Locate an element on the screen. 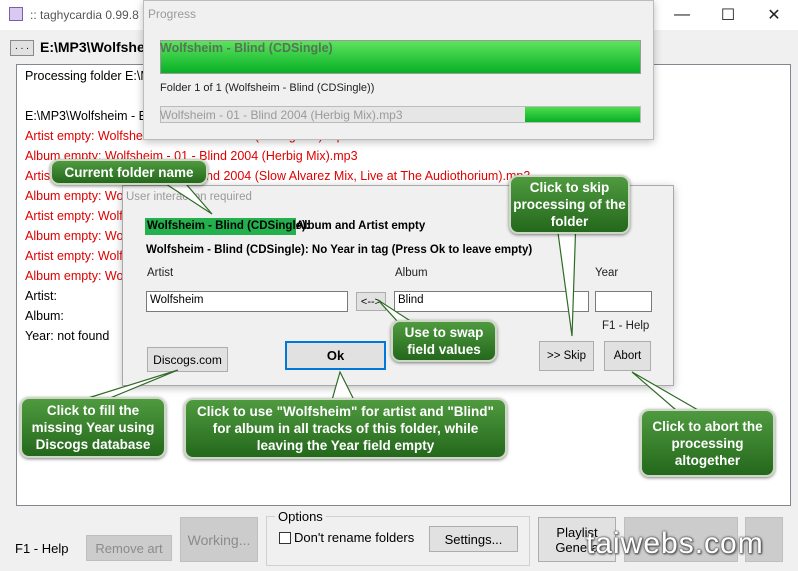 The image size is (798, 571). callout-swap: Use to swap field values is located at coordinates (444, 341).